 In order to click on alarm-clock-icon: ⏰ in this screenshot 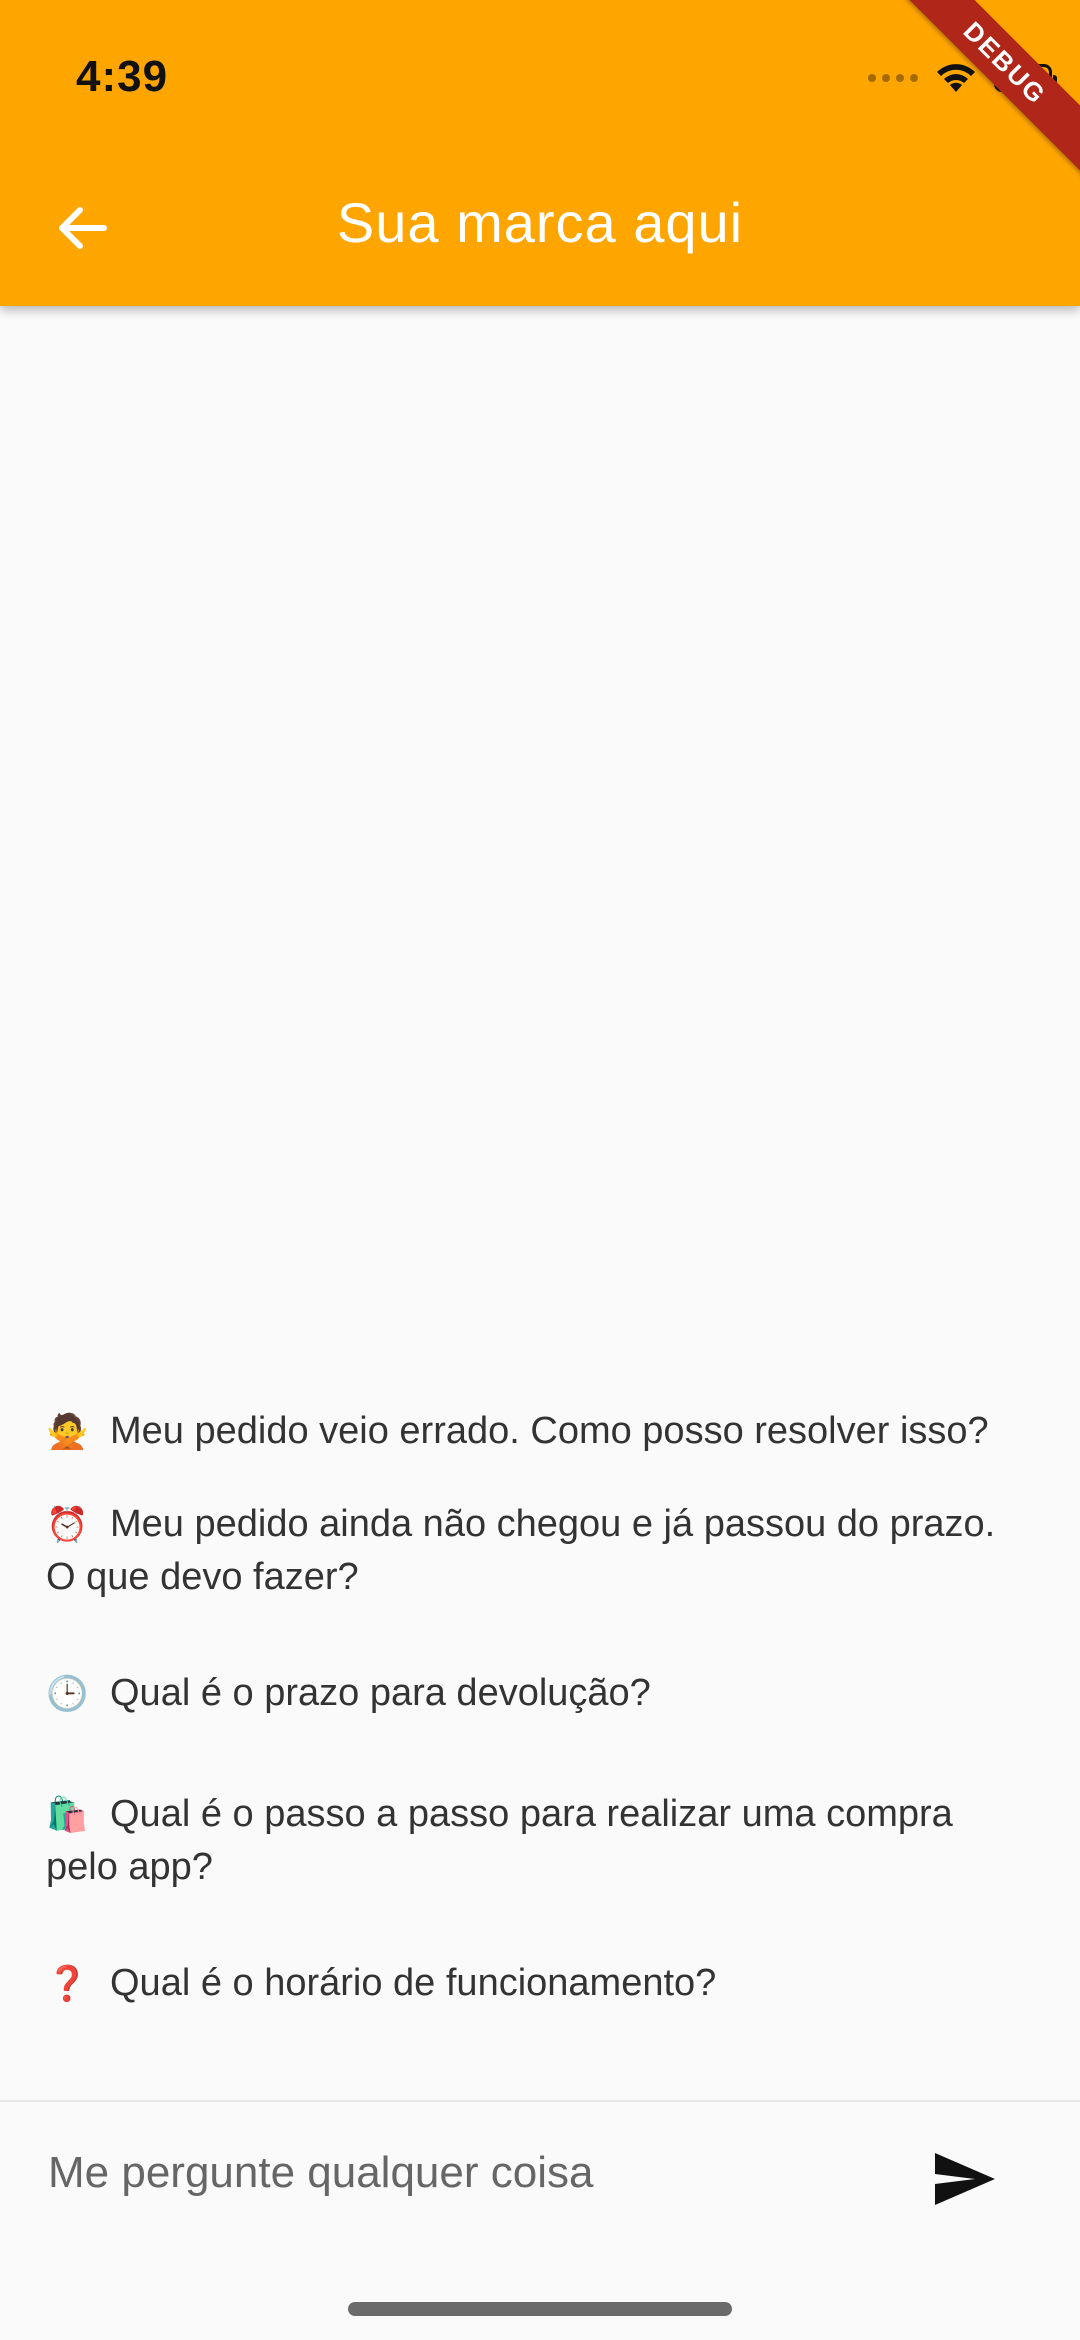, I will do `click(67, 1525)`.